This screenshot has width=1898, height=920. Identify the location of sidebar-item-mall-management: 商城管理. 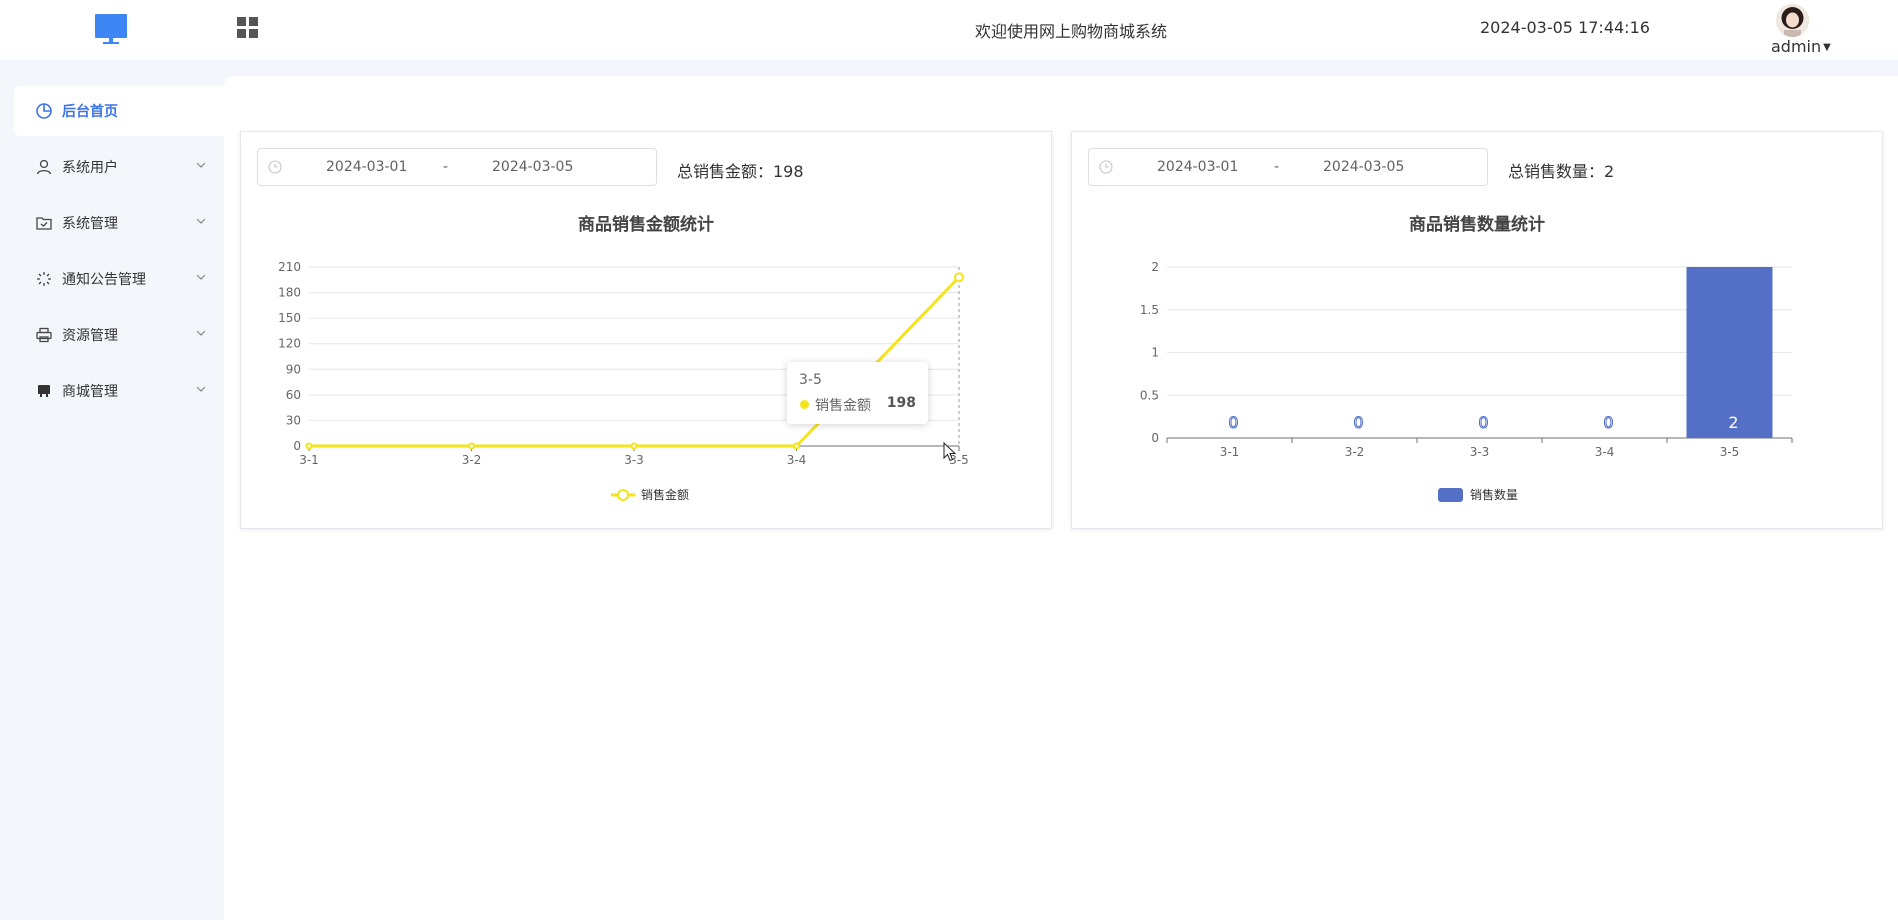
(119, 391).